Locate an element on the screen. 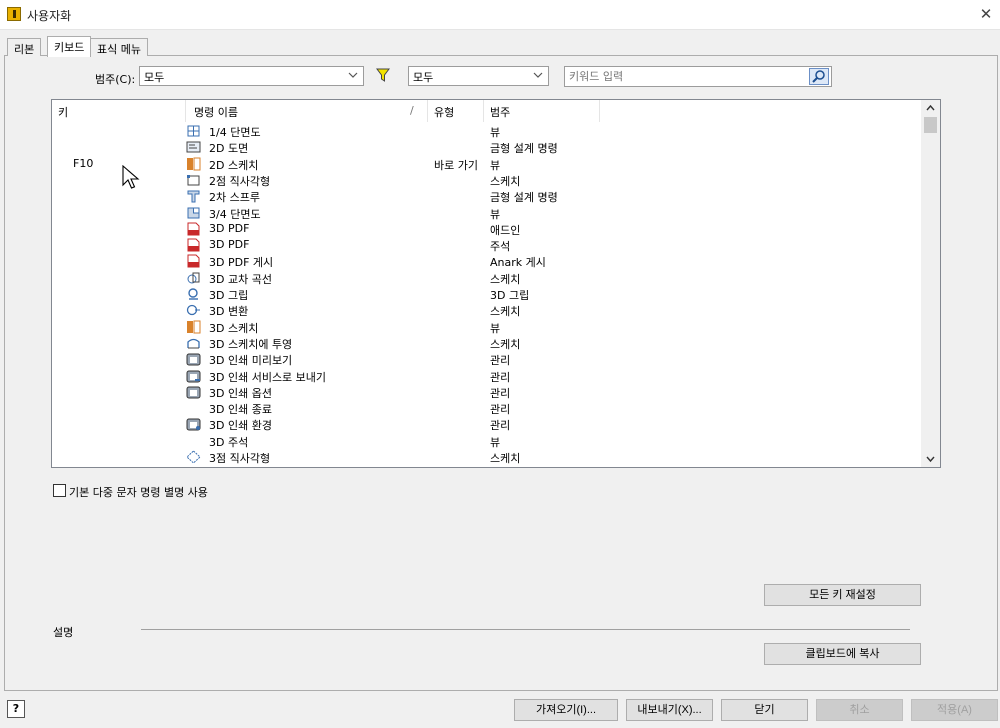  table-row: 2D 도면 금형 설계 명령 is located at coordinates (487, 147).